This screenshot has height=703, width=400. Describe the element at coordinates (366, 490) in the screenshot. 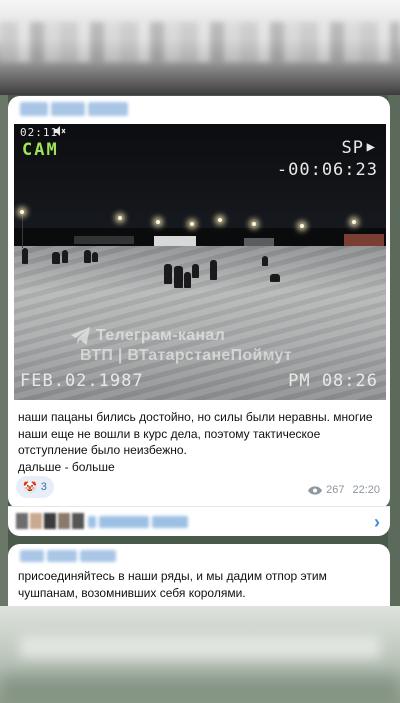

I see `message-time: 22:20` at that location.